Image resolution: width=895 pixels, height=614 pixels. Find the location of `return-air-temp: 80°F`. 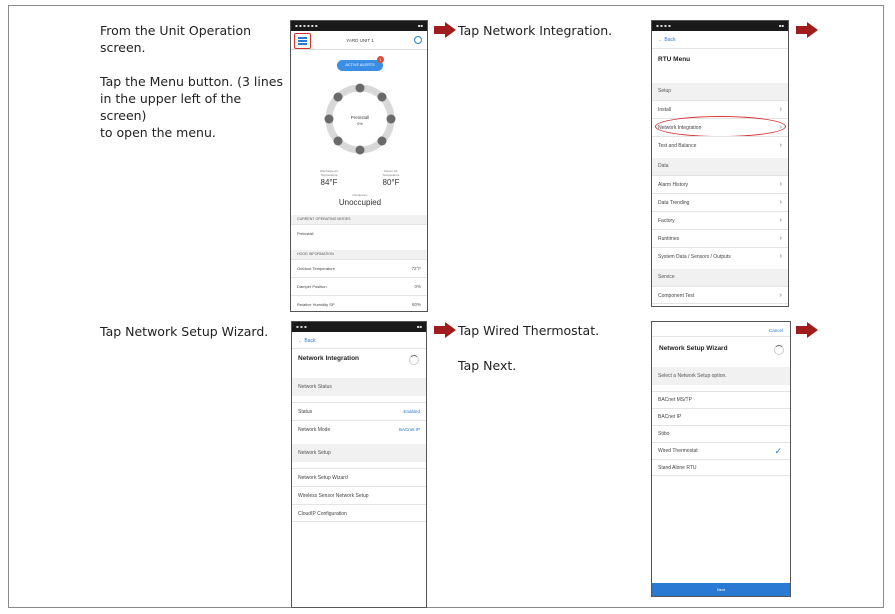

return-air-temp: 80°F is located at coordinates (391, 182).